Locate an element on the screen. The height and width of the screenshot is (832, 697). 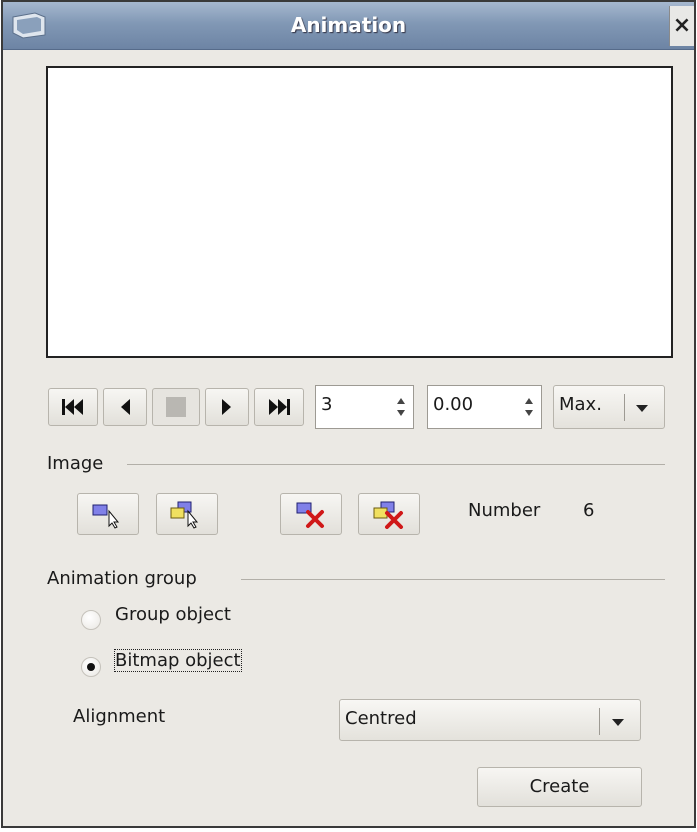
bitmap-object-radio is located at coordinates (91, 667).